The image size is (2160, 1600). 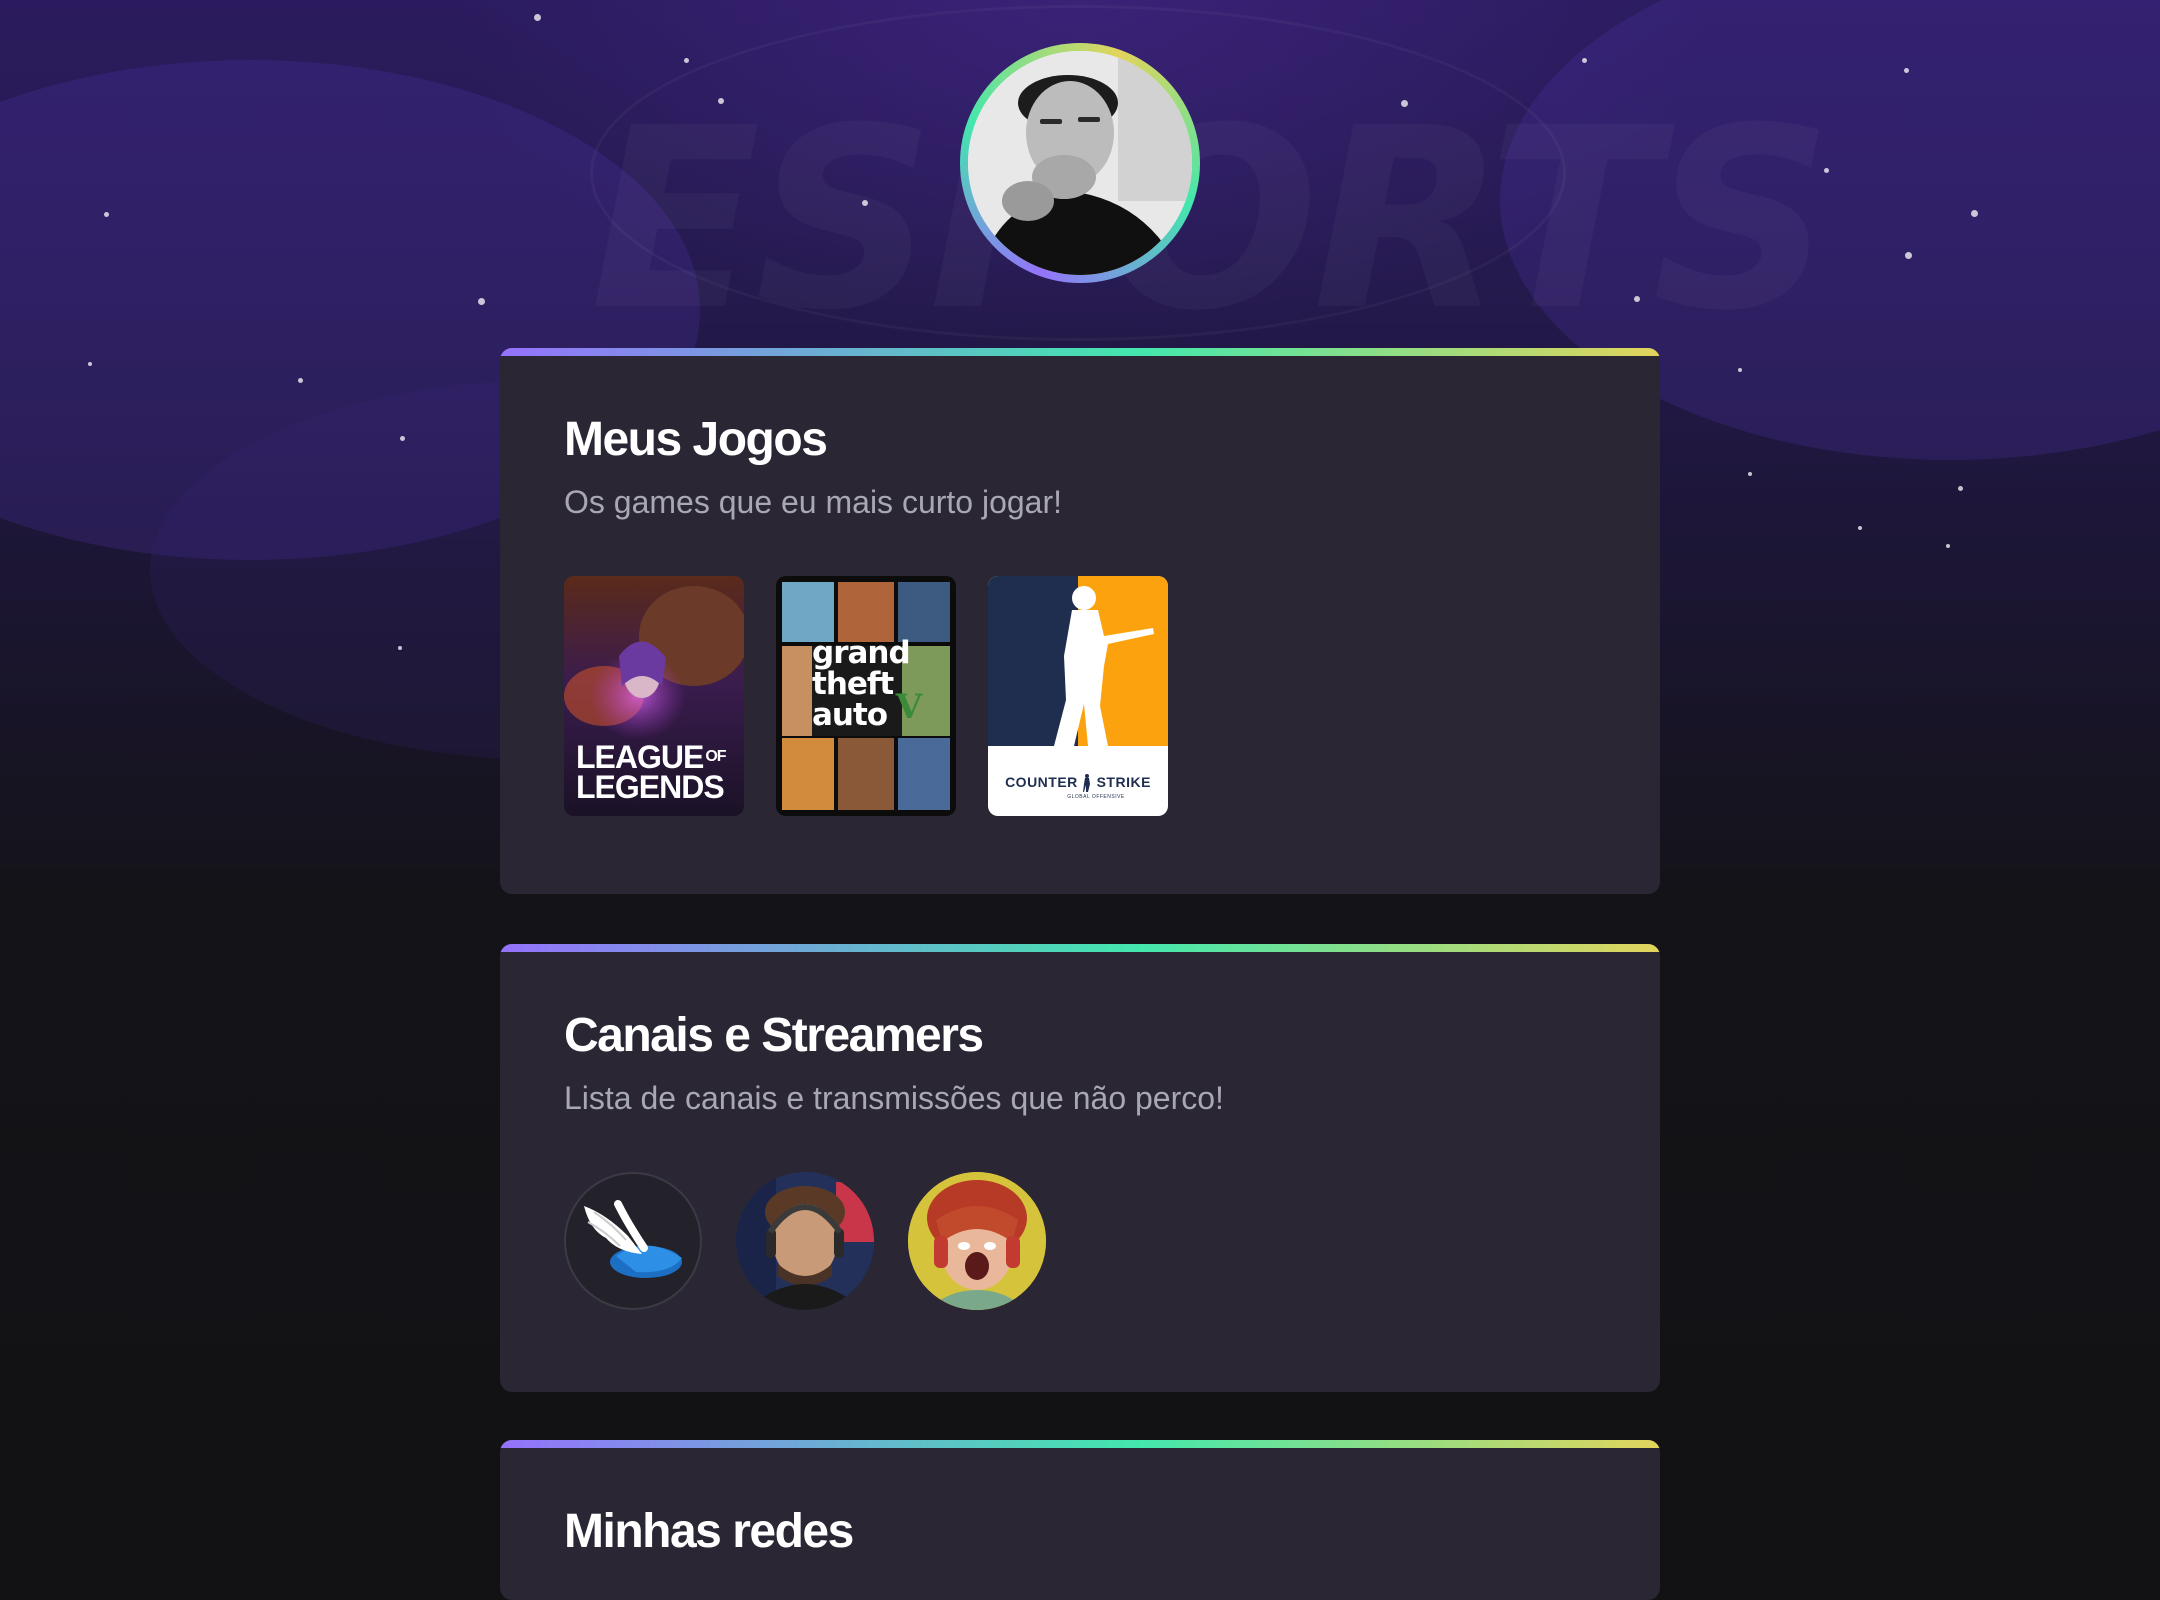 I want to click on channel-red-hair-cartoon, so click(x=977, y=1241).